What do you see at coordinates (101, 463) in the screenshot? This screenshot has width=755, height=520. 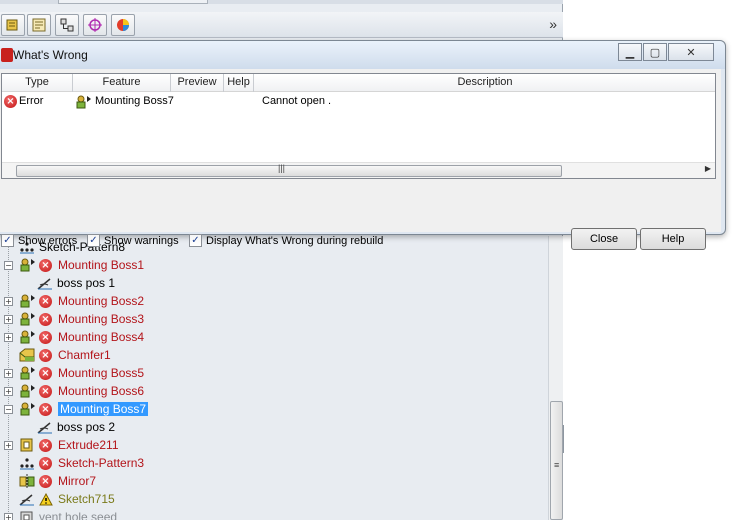 I see `tree-item-label: Sketch-Pattern3` at bounding box center [101, 463].